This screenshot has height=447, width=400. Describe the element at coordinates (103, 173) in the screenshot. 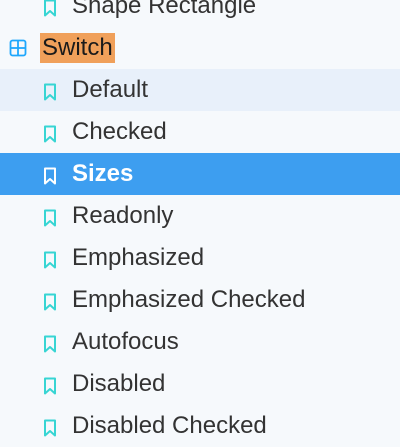

I see `sidebar-item-label: Sizes` at that location.